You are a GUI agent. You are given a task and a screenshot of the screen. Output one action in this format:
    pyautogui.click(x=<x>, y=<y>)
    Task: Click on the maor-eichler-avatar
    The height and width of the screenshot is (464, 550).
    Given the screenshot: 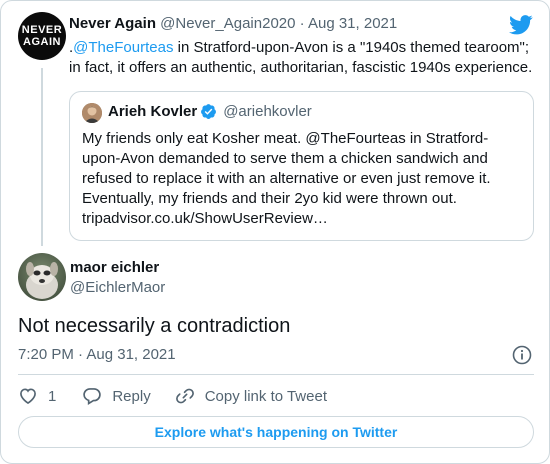 What is the action you would take?
    pyautogui.click(x=42, y=277)
    